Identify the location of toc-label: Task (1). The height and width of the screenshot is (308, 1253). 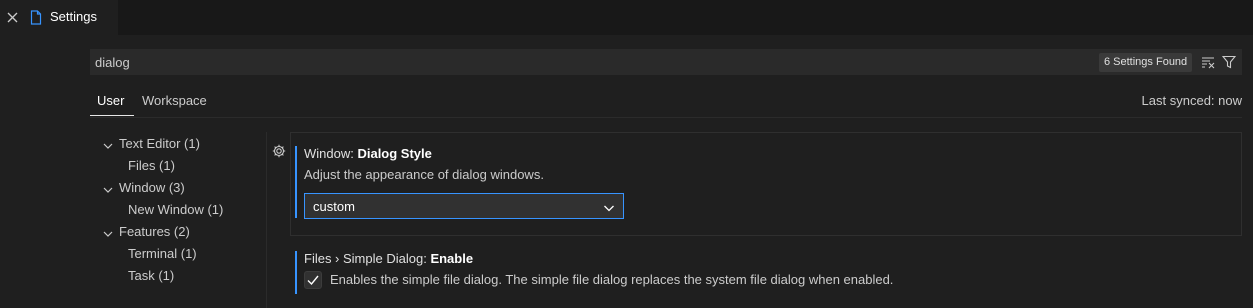
(151, 275).